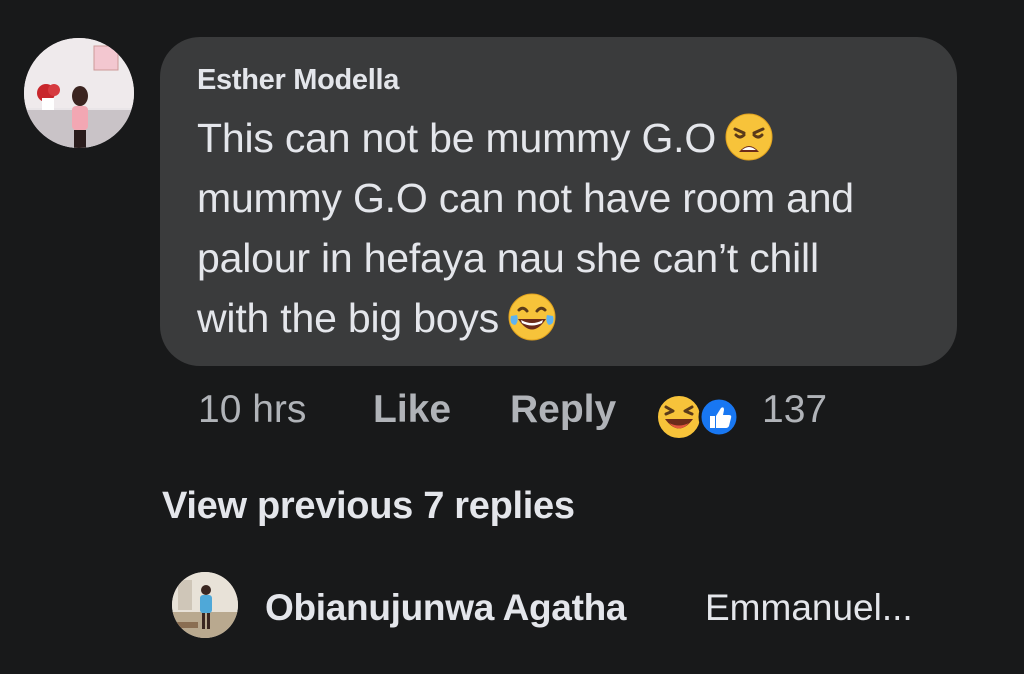 This screenshot has width=1024, height=674. What do you see at coordinates (298, 80) in the screenshot?
I see `comment-author-name: Esther Modella` at bounding box center [298, 80].